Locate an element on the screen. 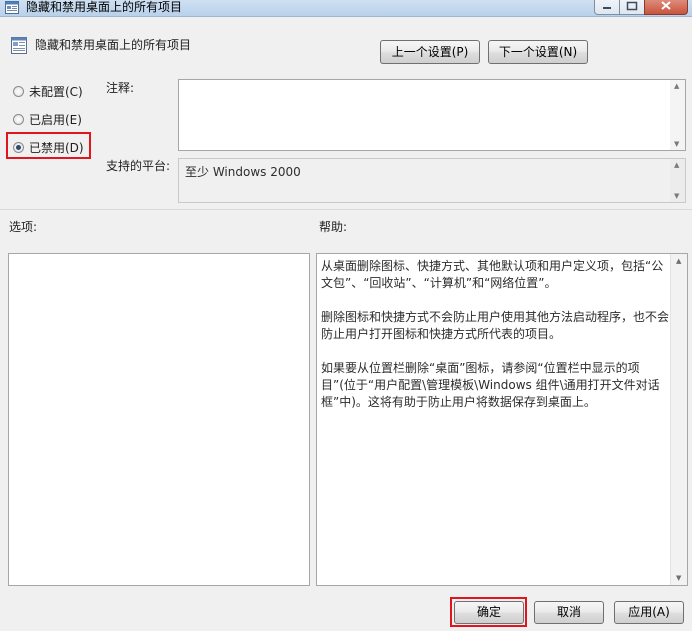 Image resolution: width=692 pixels, height=631 pixels. window-title: 隐藏和禁用桌面上的所有项目 is located at coordinates (104, 7).